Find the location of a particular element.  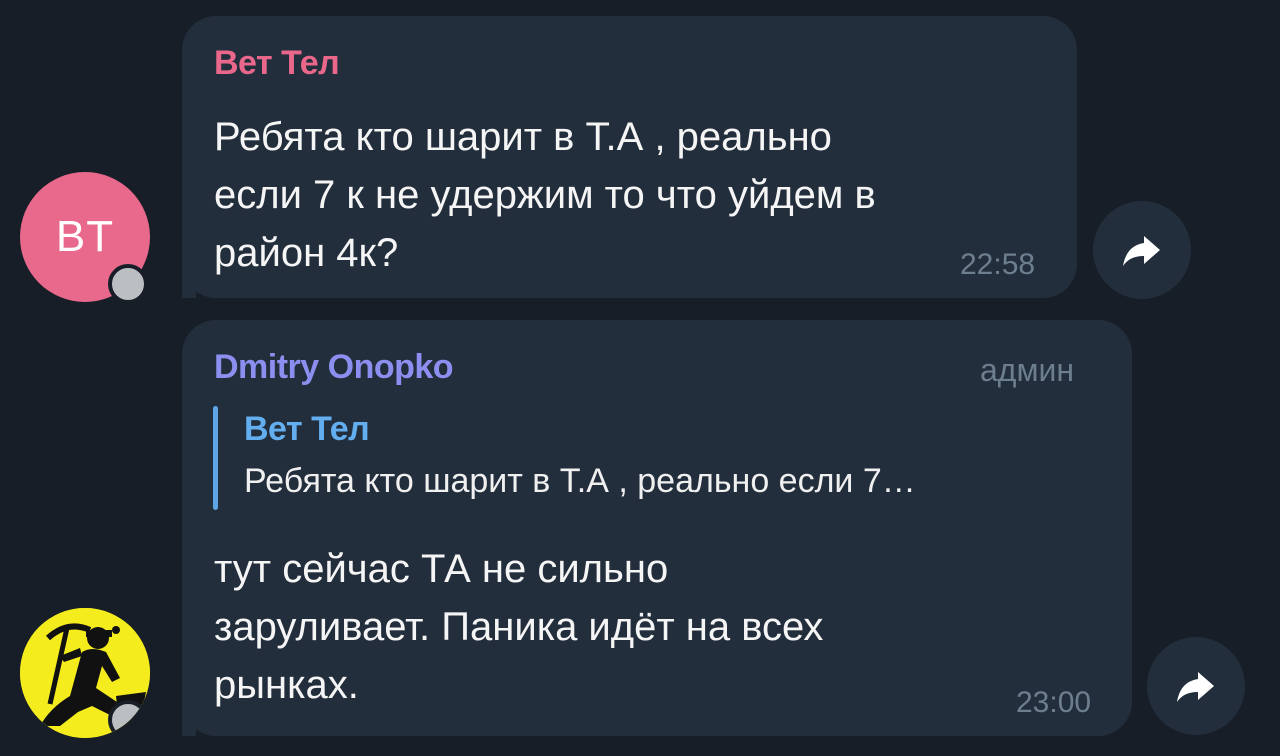

reply-bar is located at coordinates (215, 458).